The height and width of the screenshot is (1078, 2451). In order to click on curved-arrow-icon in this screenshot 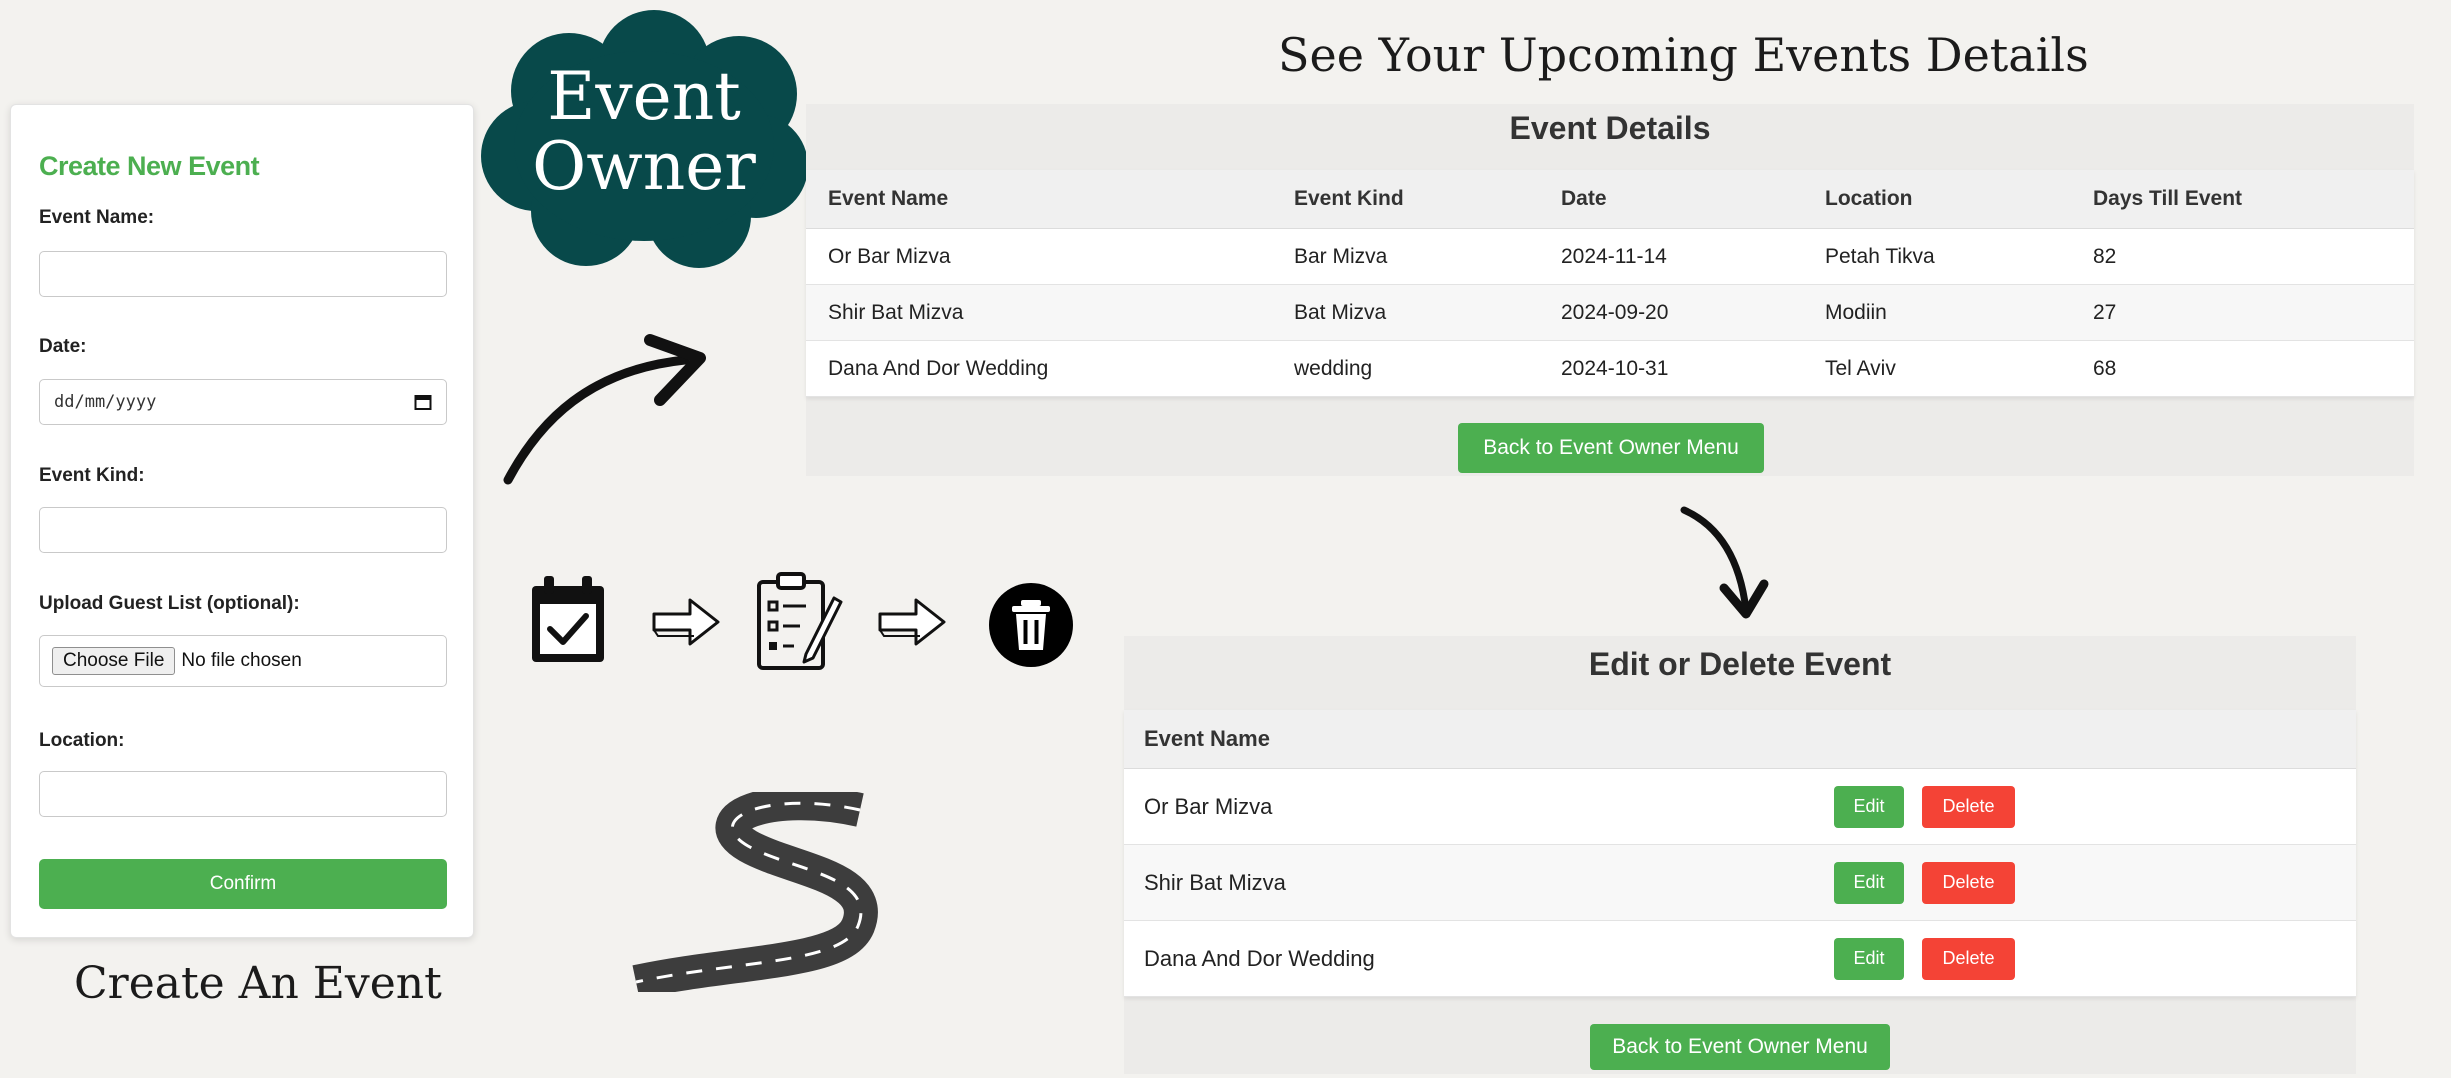, I will do `click(604, 409)`.